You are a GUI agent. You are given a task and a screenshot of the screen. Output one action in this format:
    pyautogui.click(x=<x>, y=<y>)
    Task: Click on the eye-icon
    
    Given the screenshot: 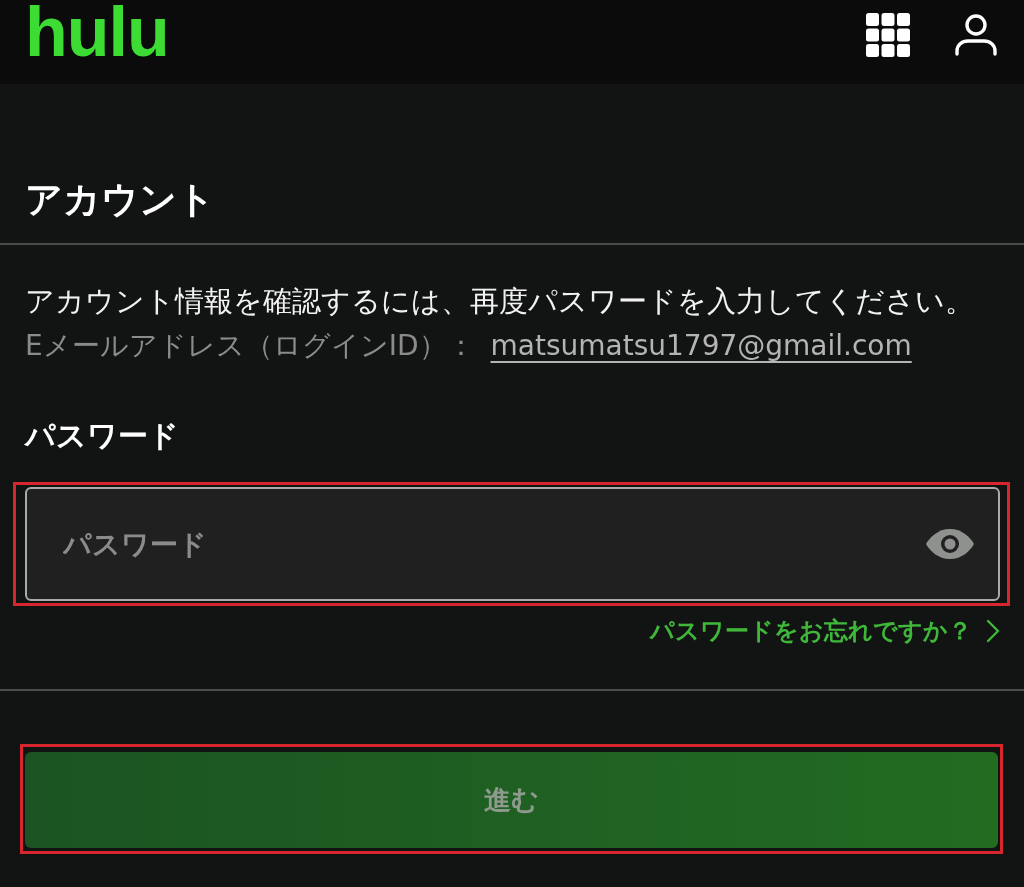 What is the action you would take?
    pyautogui.click(x=950, y=544)
    